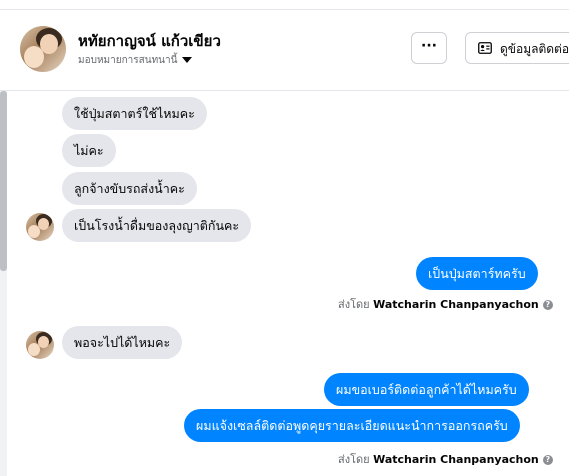  Describe the element at coordinates (43, 49) in the screenshot. I see `contact-avatar` at that location.